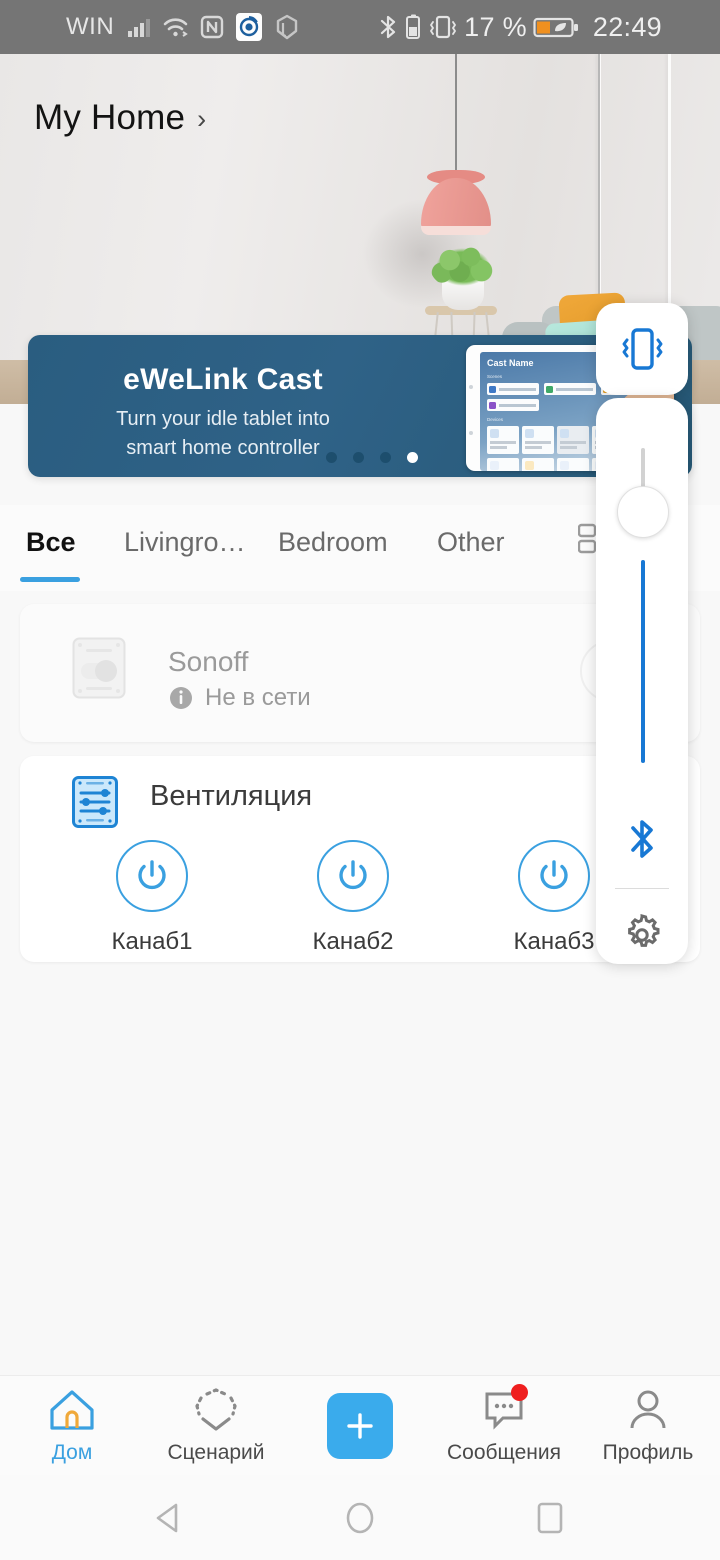 This screenshot has height=1560, width=720. I want to click on switch-module-icon, so click(99, 668).